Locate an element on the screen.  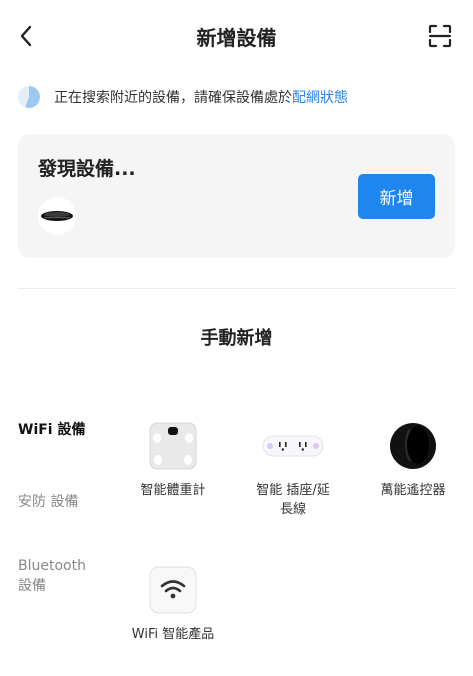
manual-add-title: 手動新增 is located at coordinates (236, 338).